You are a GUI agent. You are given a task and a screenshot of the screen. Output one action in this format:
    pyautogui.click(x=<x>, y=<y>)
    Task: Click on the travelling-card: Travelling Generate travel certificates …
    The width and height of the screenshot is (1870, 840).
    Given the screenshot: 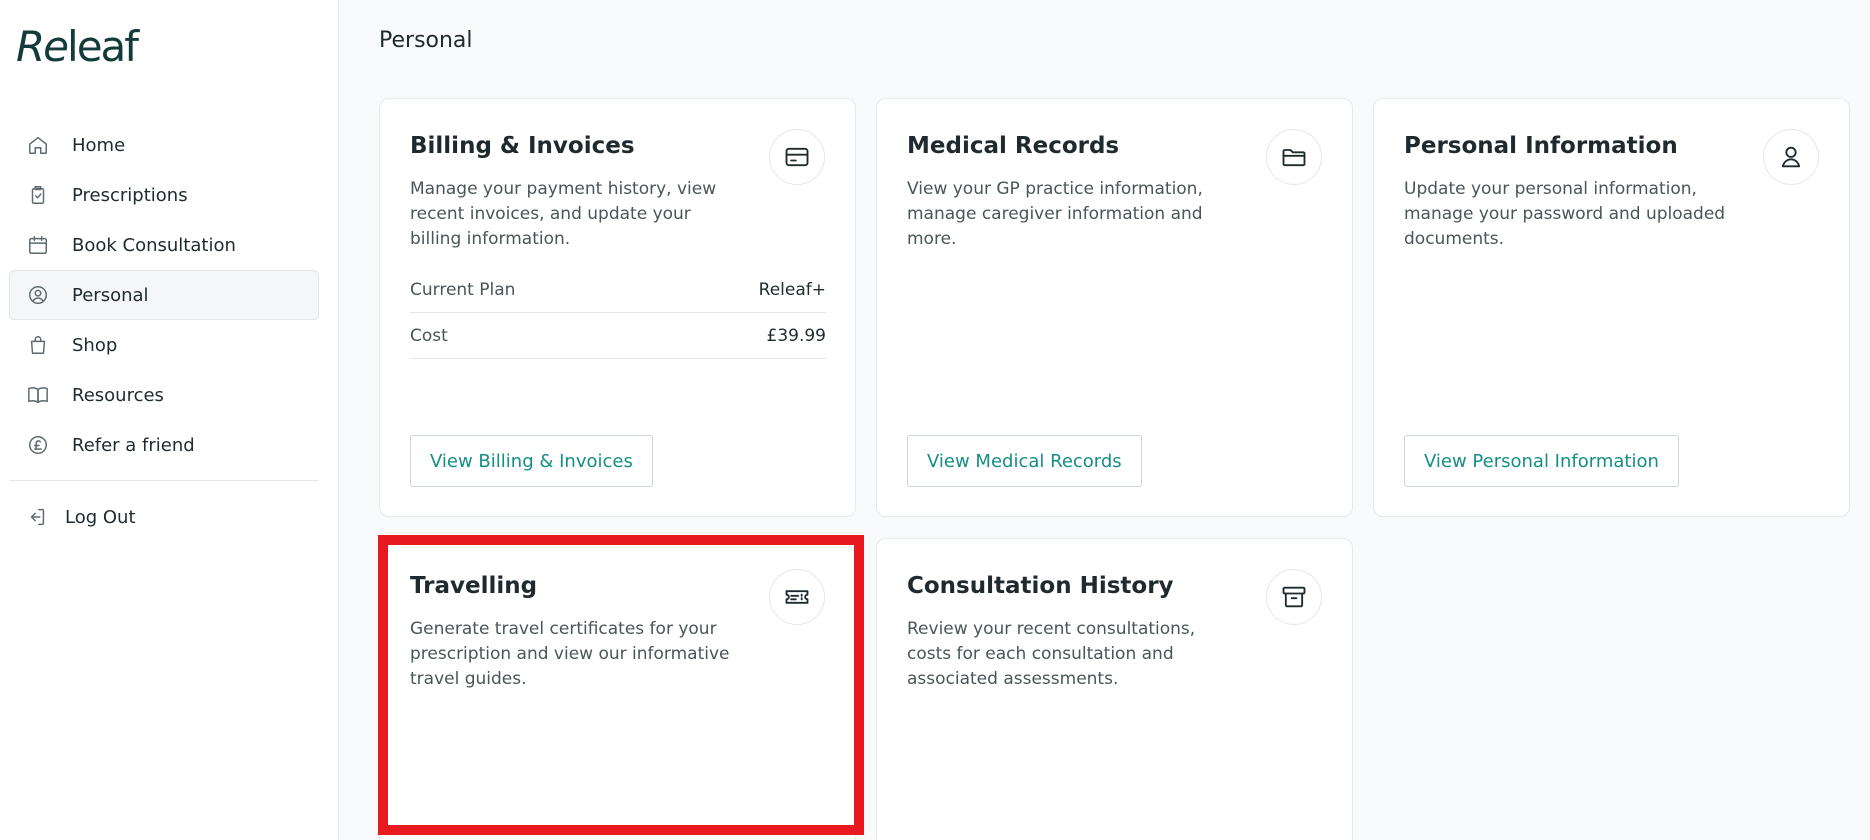 What is the action you would take?
    pyautogui.click(x=617, y=689)
    